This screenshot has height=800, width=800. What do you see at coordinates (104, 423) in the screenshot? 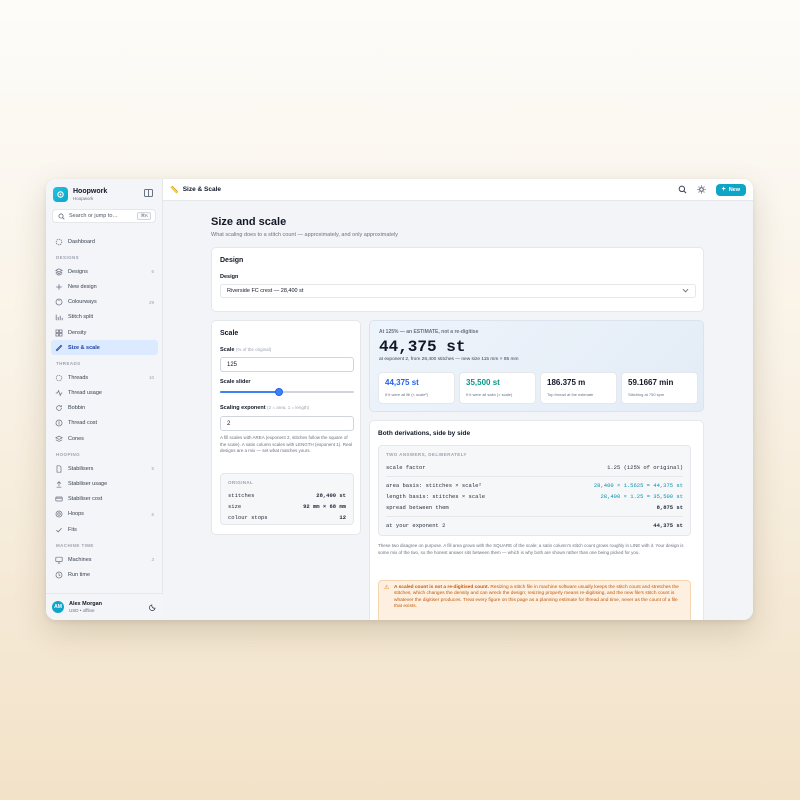
I see `sidebar-item-thread-cost: Thread cost` at bounding box center [104, 423].